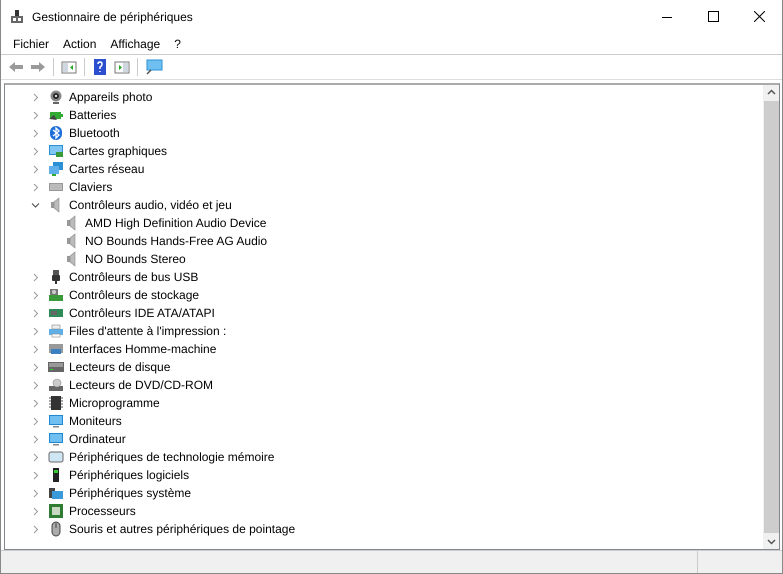 The height and width of the screenshot is (574, 783). I want to click on arrow-left-icon, so click(16, 67).